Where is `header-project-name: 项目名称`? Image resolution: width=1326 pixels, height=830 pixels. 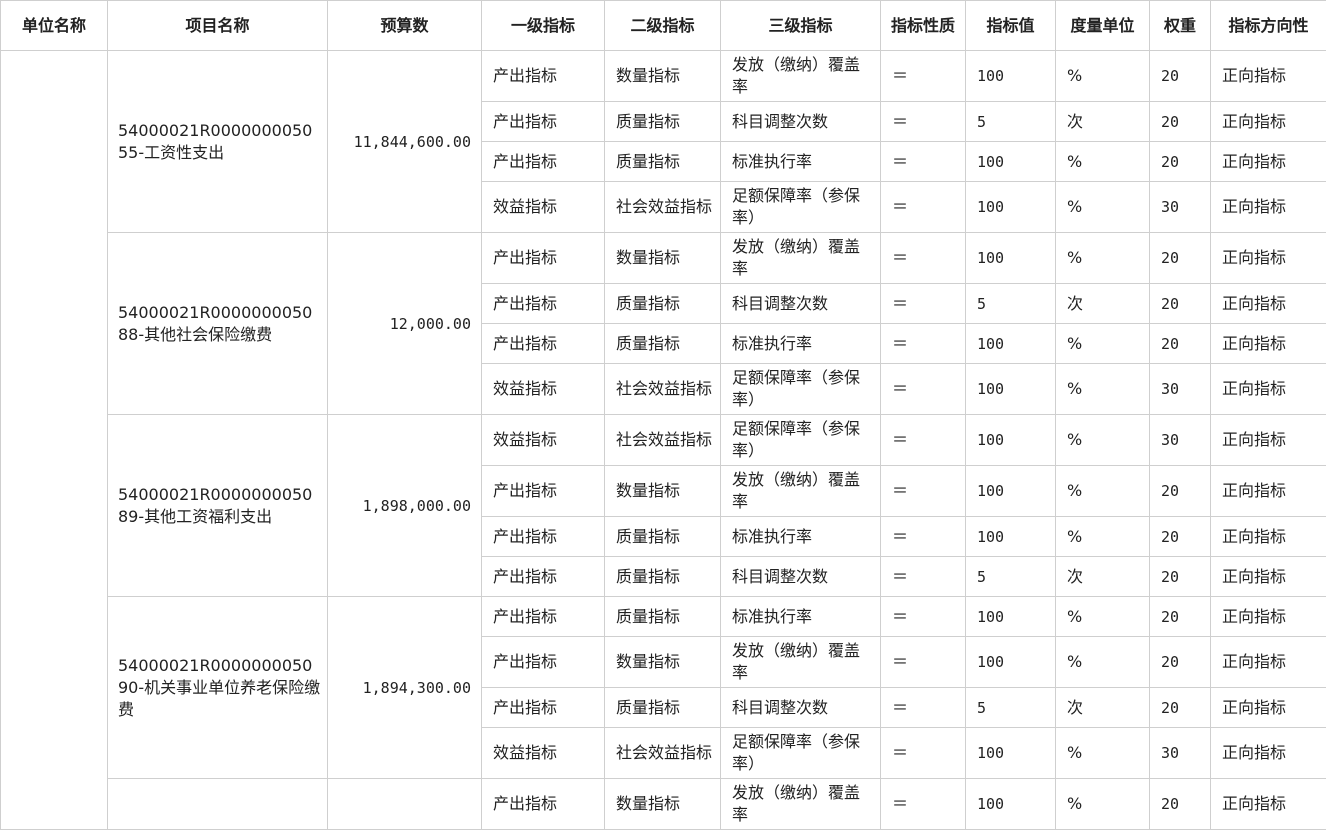
header-project-name: 项目名称 is located at coordinates (218, 26).